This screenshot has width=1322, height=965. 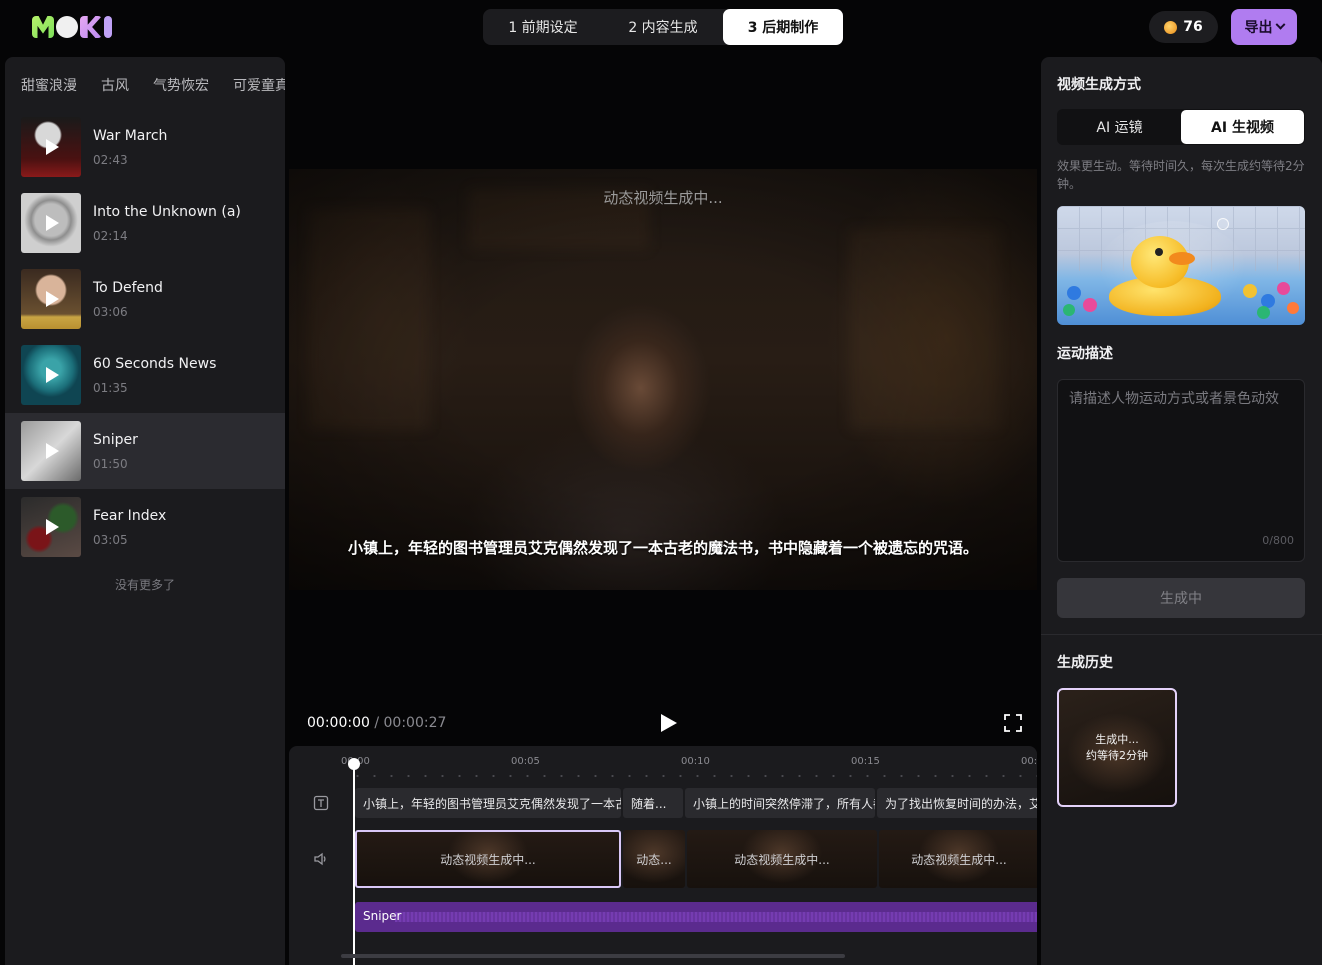 I want to click on sample-preview-image, so click(x=1181, y=265).